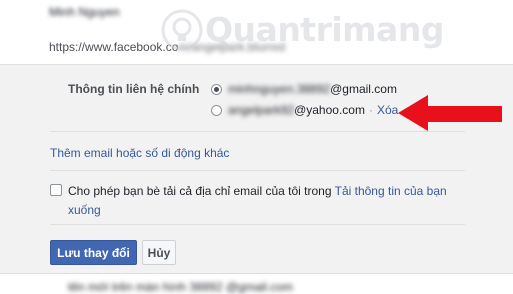 This screenshot has height=294, width=513. Describe the element at coordinates (216, 110) in the screenshot. I see `secondary-email-radio` at that location.